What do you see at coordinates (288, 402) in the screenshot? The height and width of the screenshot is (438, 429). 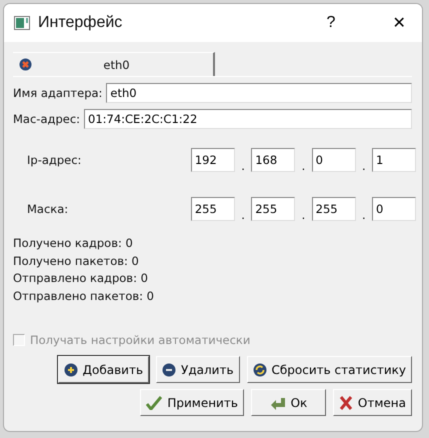 I see `dialog-button: Ок` at bounding box center [288, 402].